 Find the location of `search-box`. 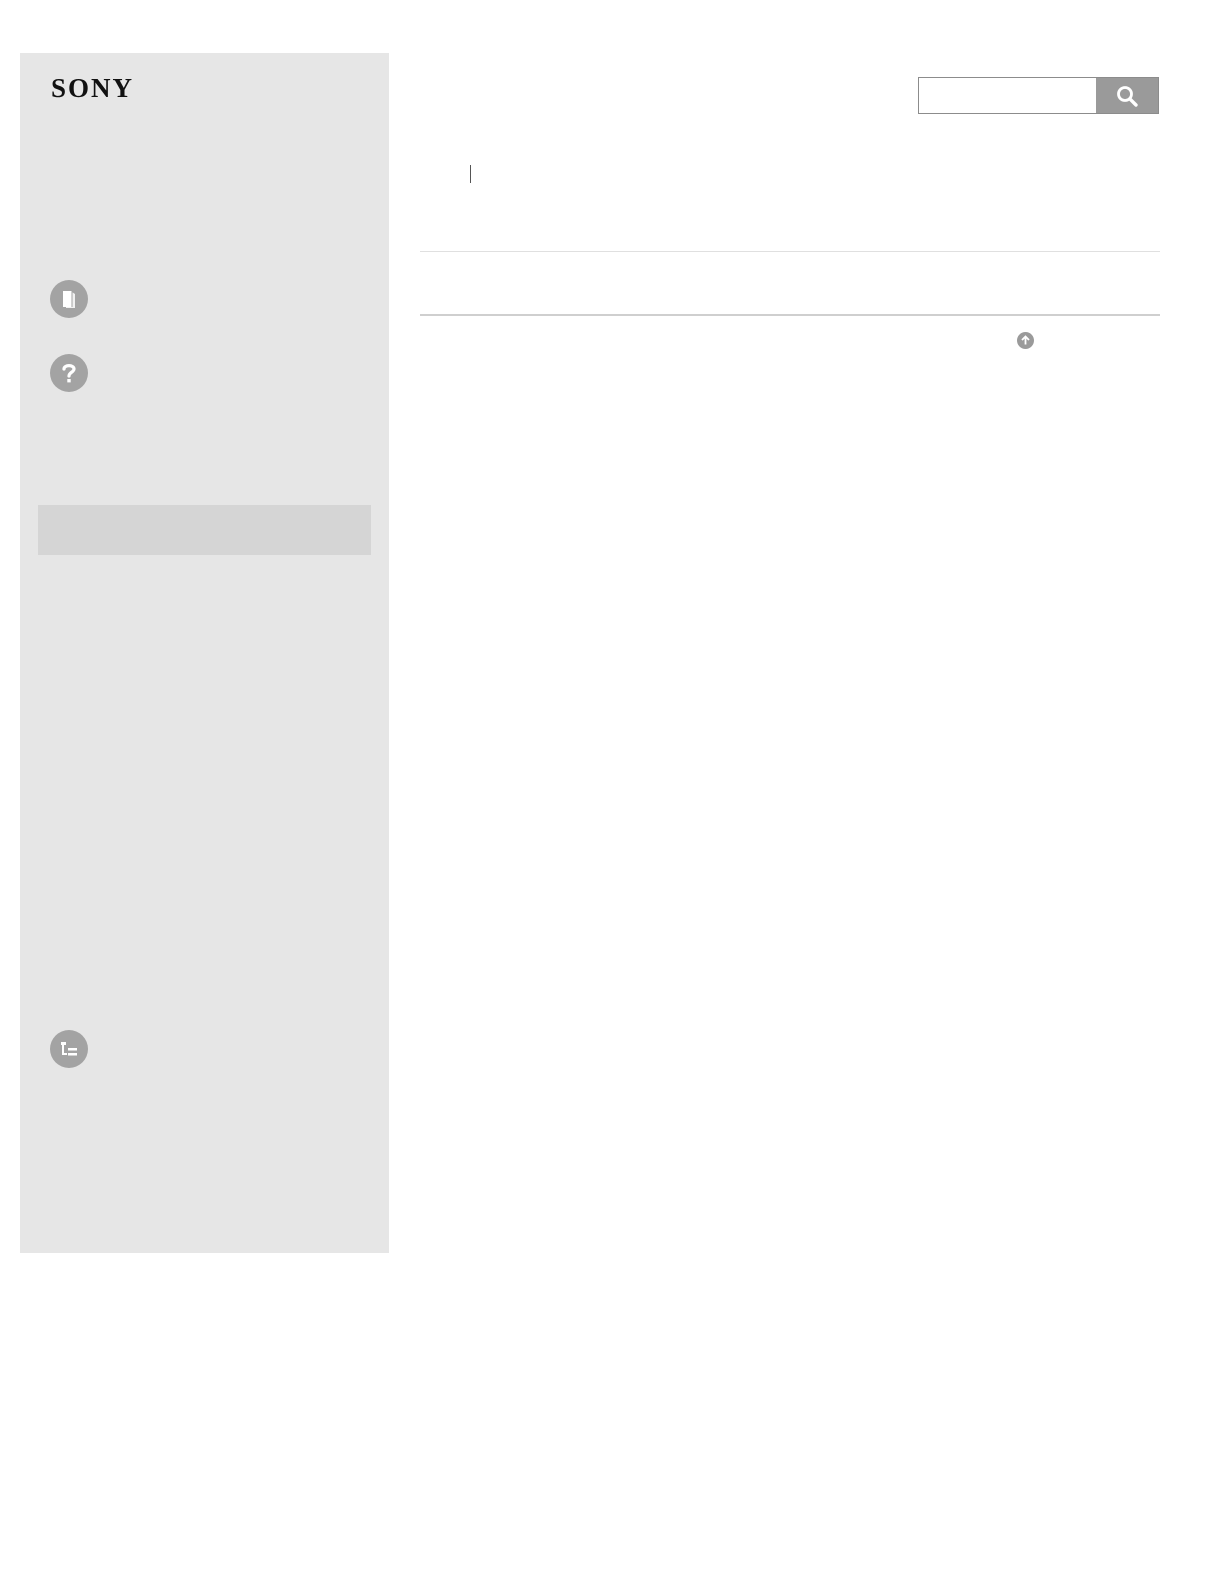

search-box is located at coordinates (1038, 95).